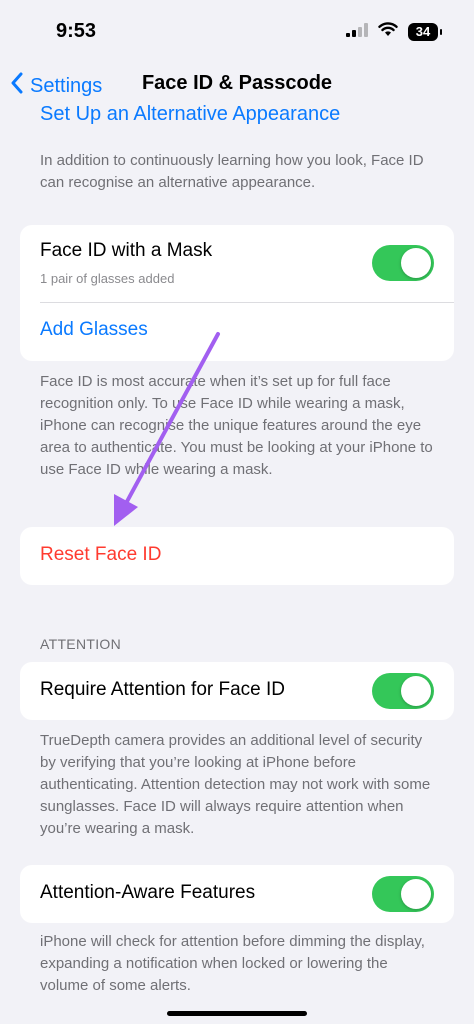  I want to click on require-attention-label: Require Attention for Face ID, so click(163, 689).